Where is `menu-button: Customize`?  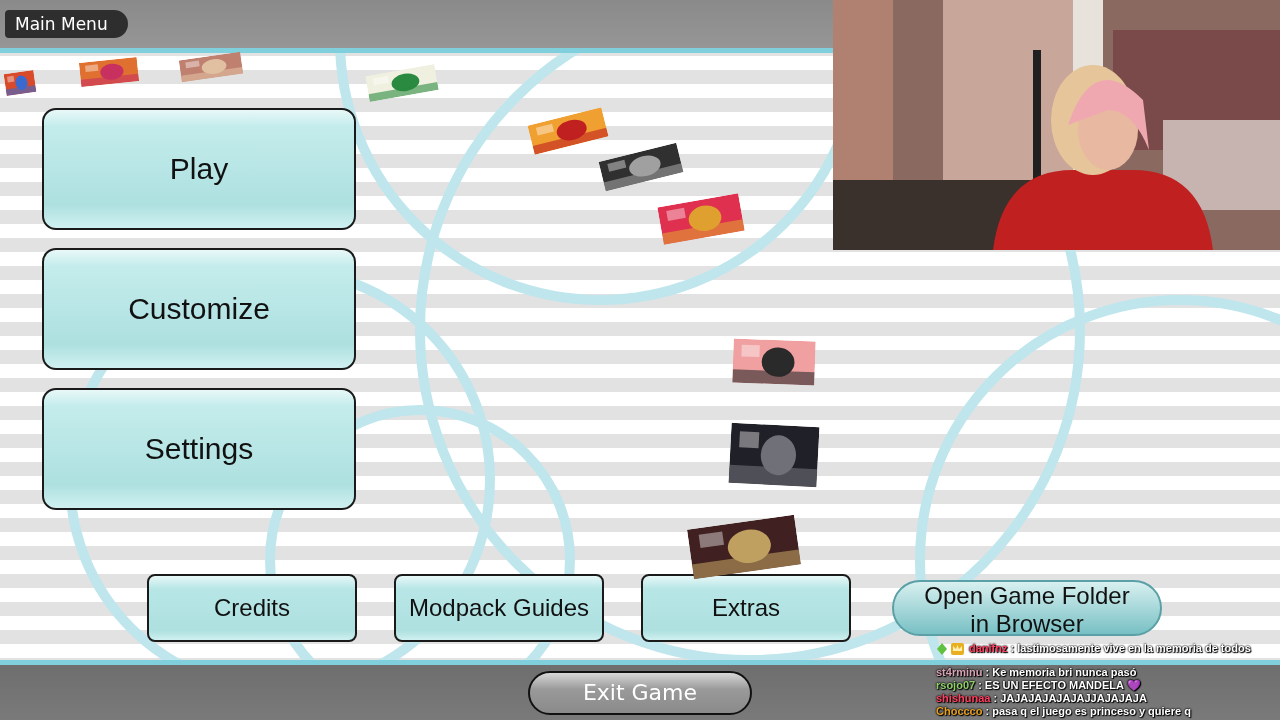 menu-button: Customize is located at coordinates (199, 309).